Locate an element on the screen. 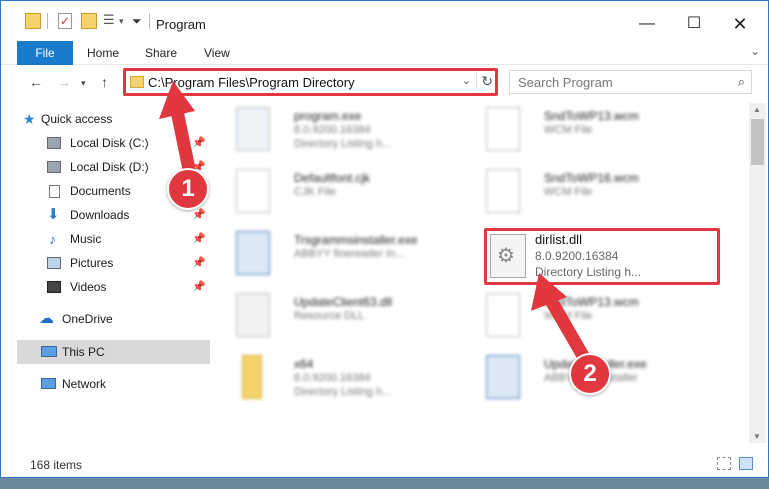  arrow-1-shaft is located at coordinates (183, 140).